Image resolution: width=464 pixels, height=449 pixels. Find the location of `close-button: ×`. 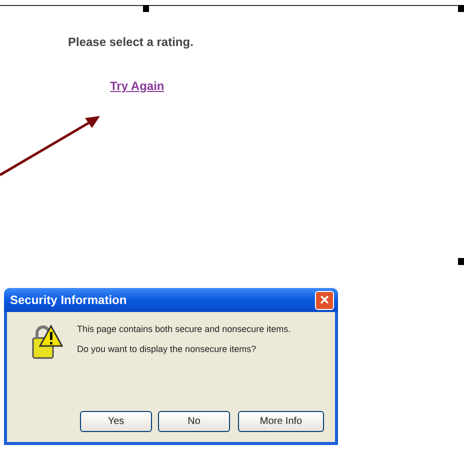

close-button: × is located at coordinates (324, 300).